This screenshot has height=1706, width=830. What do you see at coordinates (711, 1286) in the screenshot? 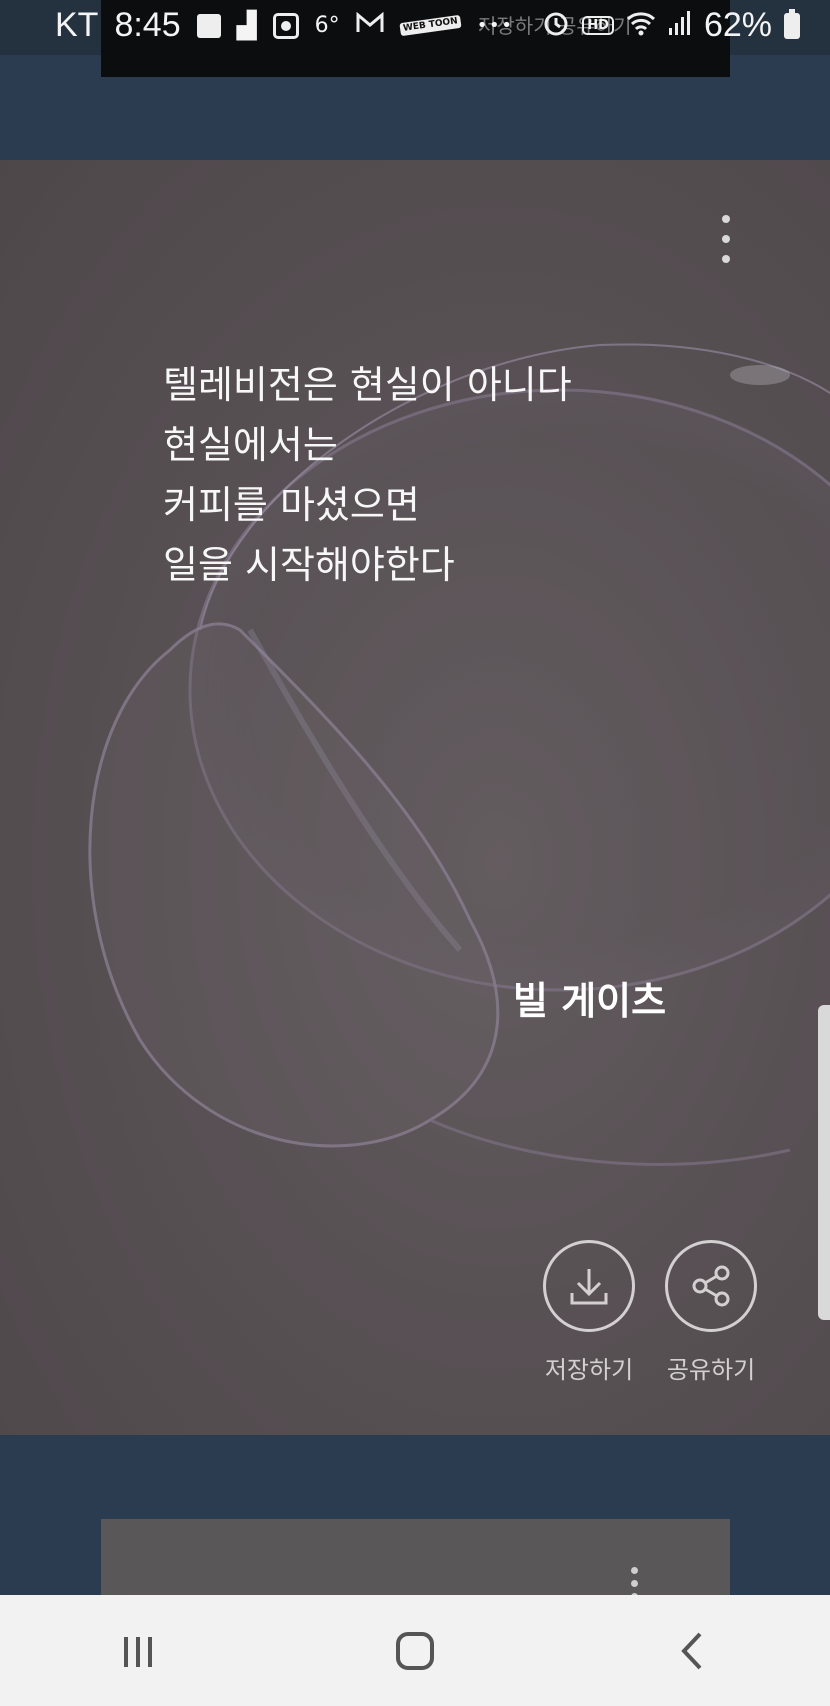
I see `share-icon` at bounding box center [711, 1286].